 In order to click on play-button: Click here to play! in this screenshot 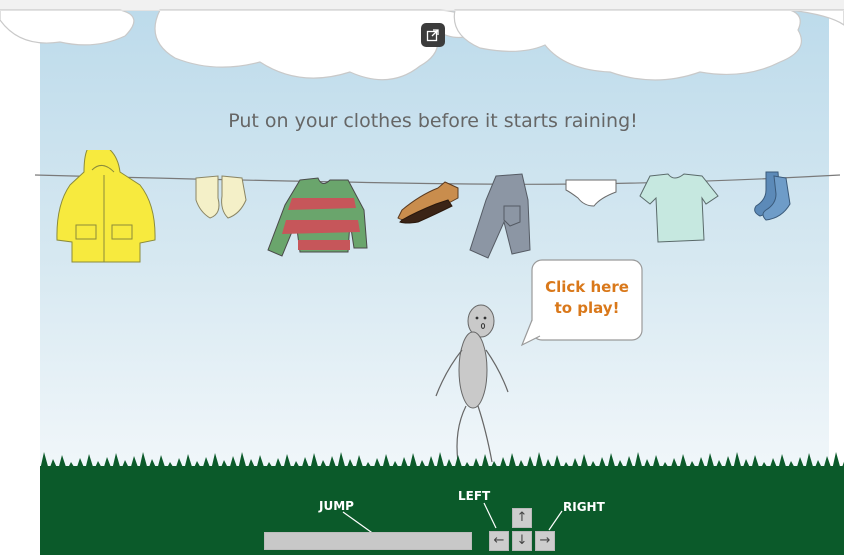, I will do `click(587, 298)`.